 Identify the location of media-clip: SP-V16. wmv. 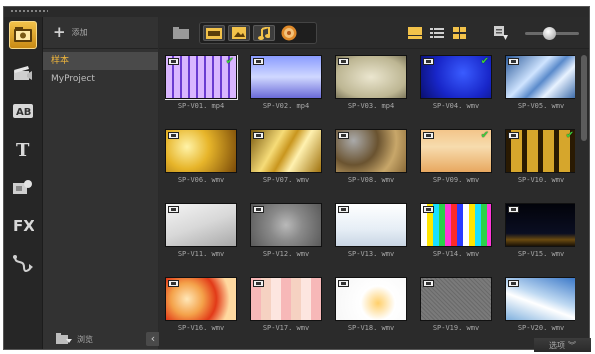
(201, 313).